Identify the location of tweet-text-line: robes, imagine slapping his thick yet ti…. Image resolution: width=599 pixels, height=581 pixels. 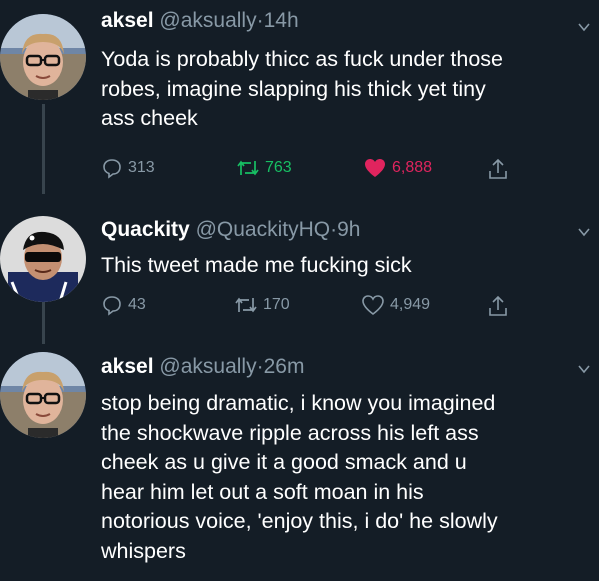
(293, 88).